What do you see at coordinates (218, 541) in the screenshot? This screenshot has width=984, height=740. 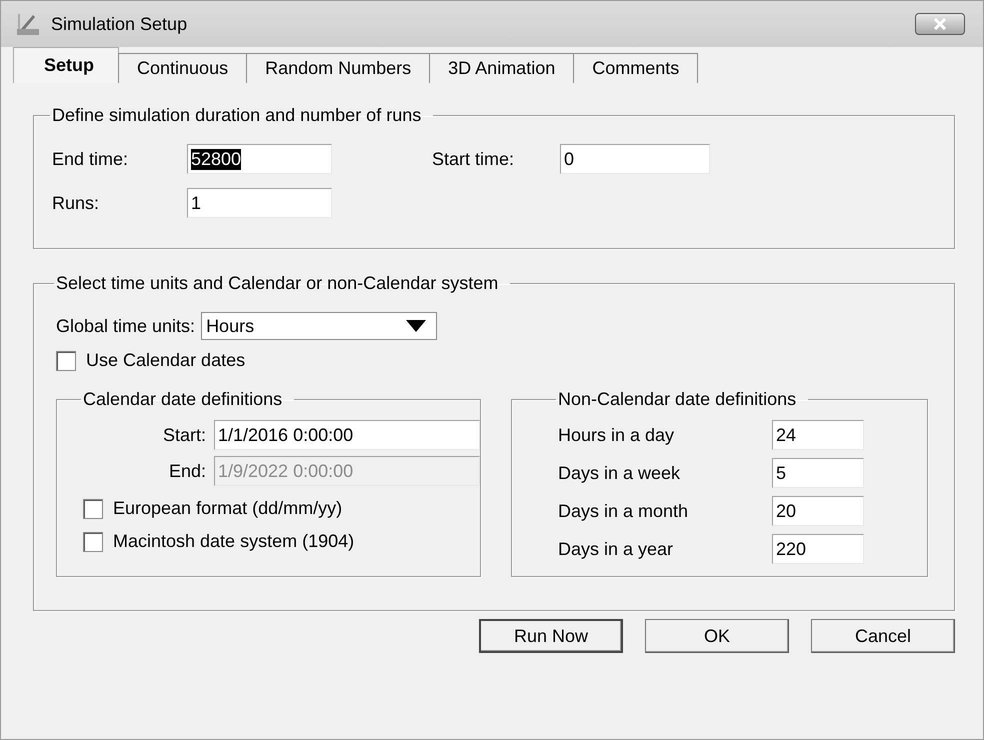 I see `checkbox: Macintosh date system (1904)` at bounding box center [218, 541].